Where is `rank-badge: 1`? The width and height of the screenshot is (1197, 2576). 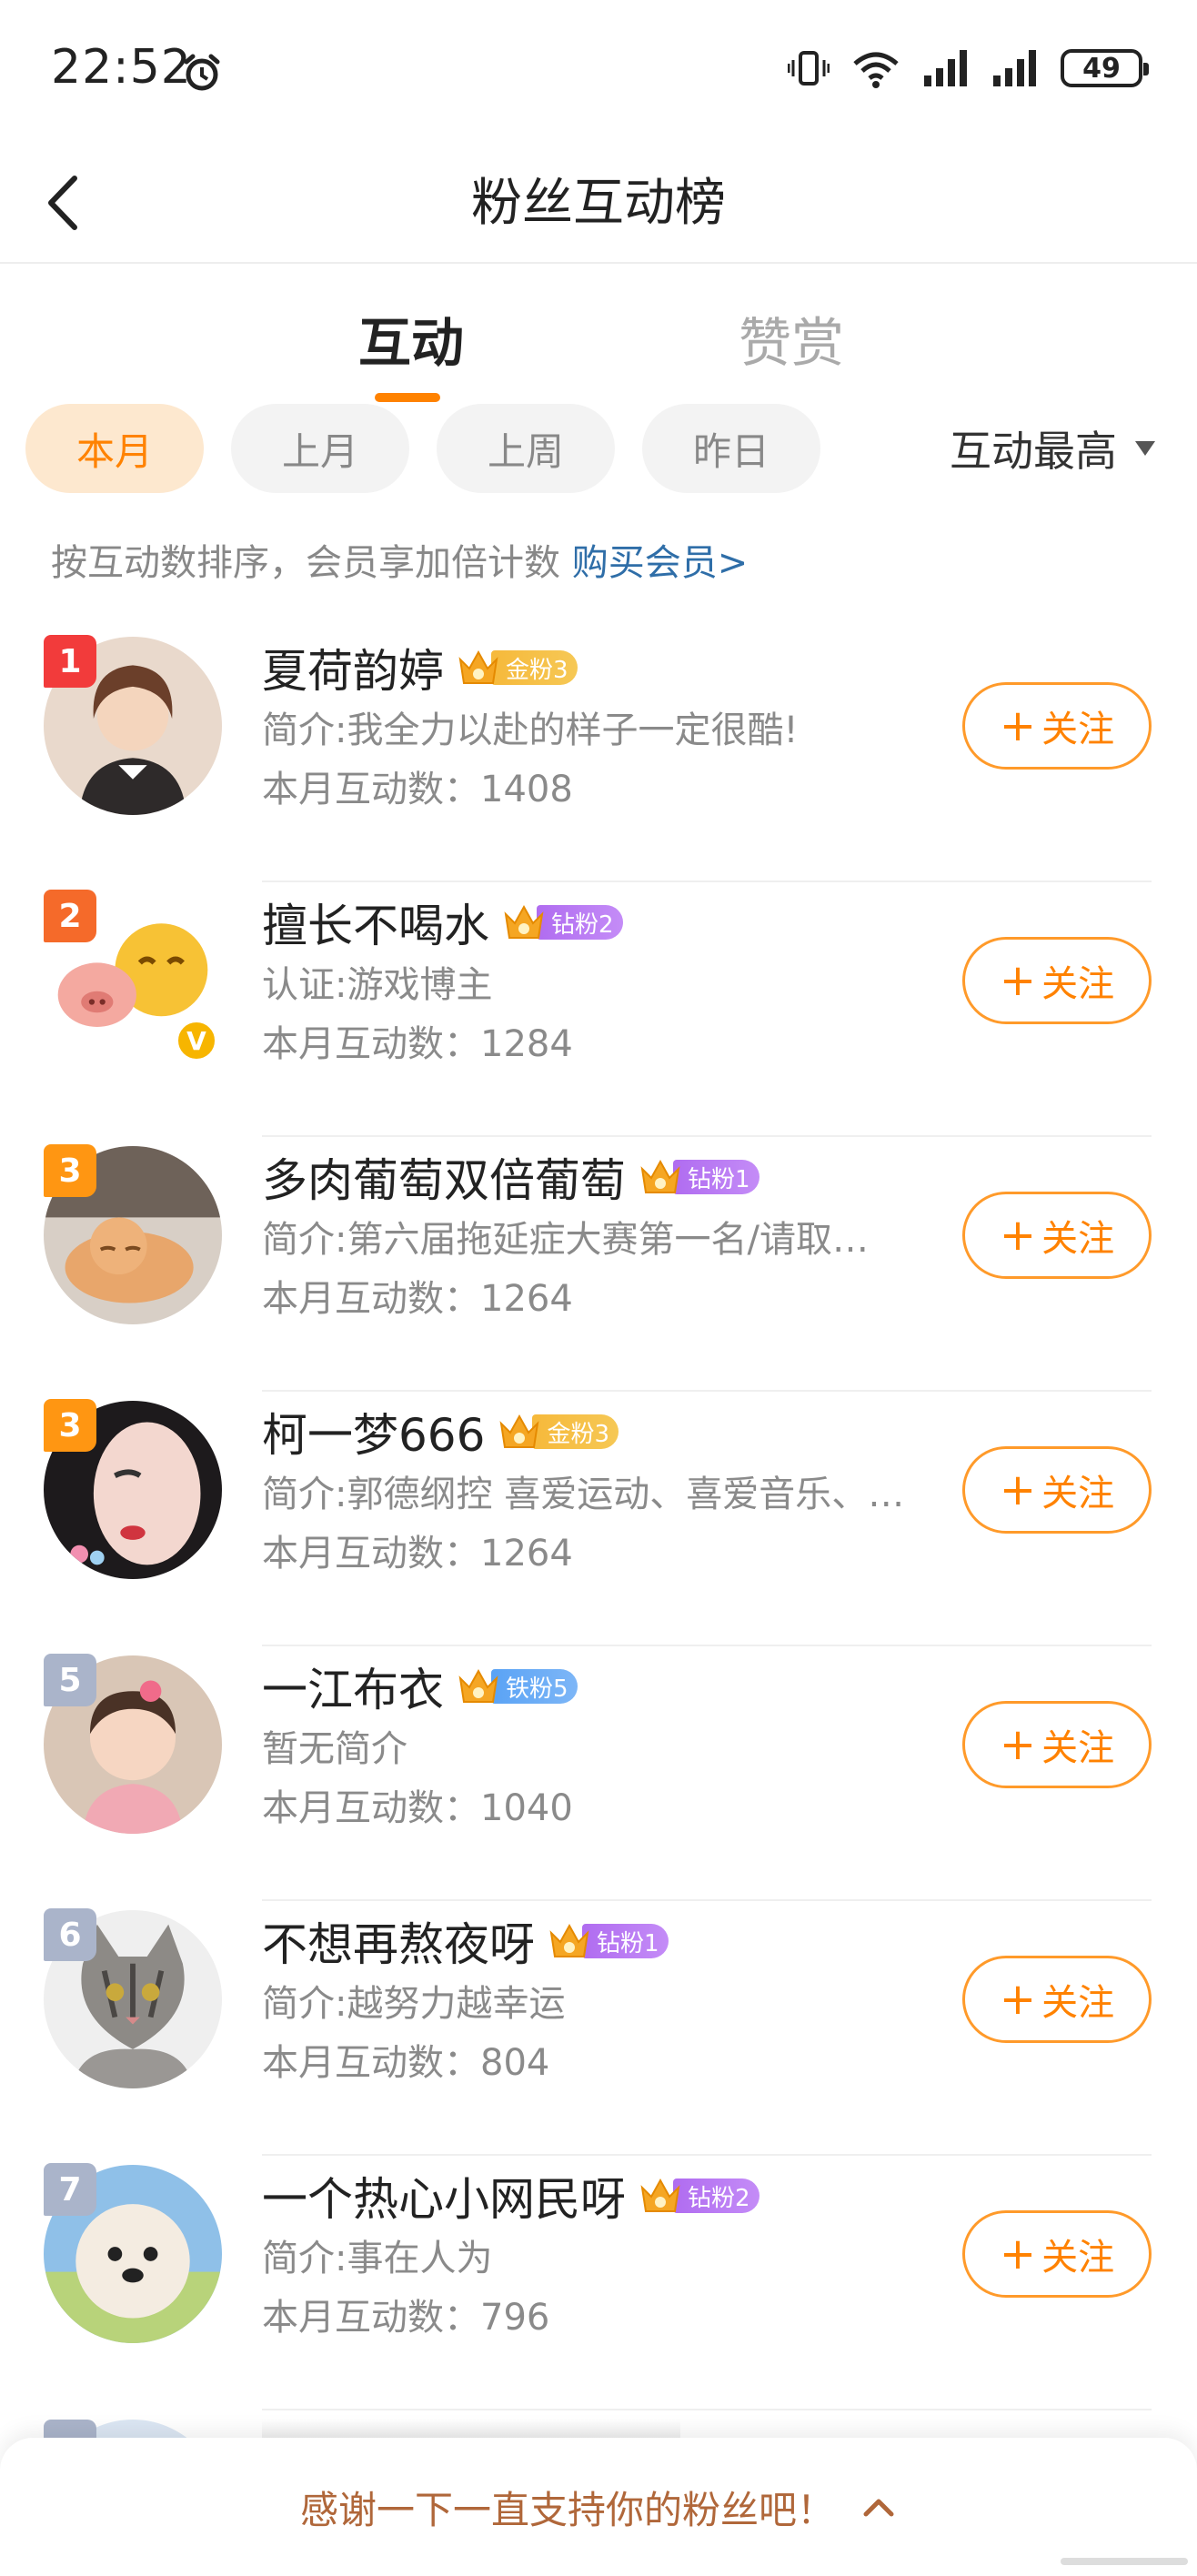 rank-badge: 1 is located at coordinates (70, 661).